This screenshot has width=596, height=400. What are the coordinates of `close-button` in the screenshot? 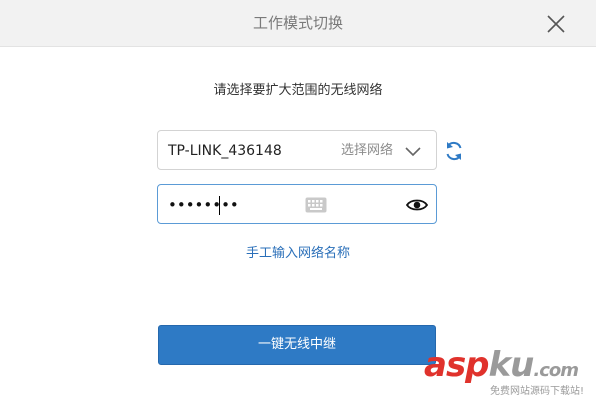 It's located at (556, 24).